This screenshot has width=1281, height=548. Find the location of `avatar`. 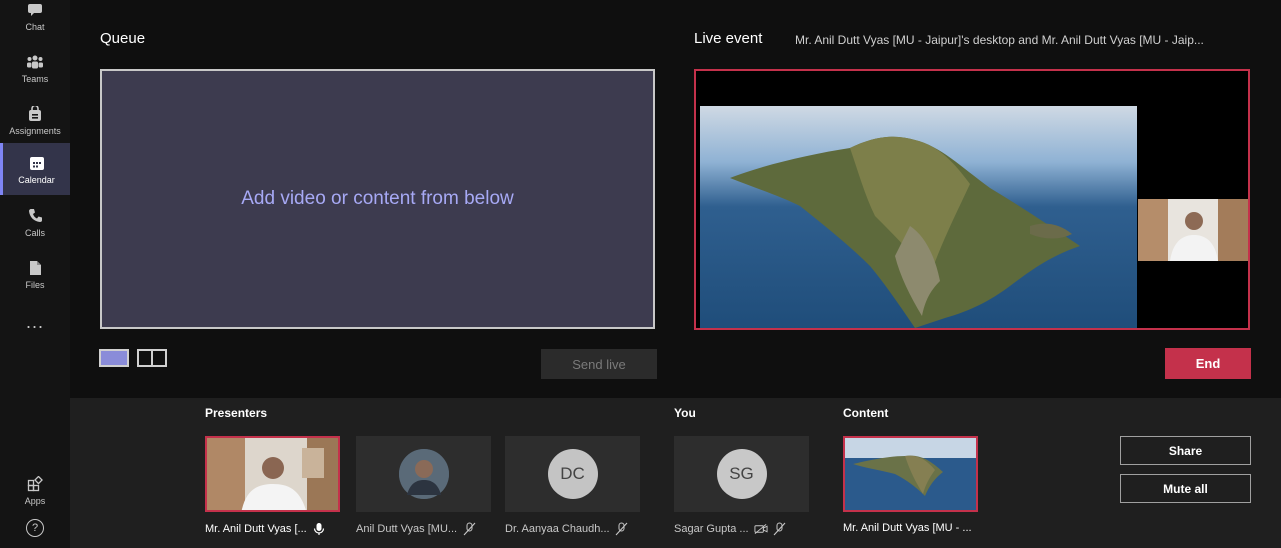

avatar is located at coordinates (423, 474).